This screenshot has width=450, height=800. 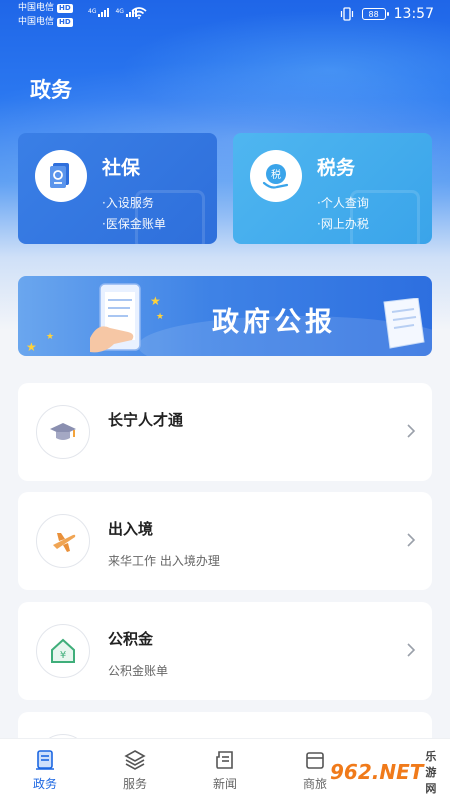 What do you see at coordinates (45, 22) in the screenshot?
I see `carrier-2: 中国电信 HD` at bounding box center [45, 22].